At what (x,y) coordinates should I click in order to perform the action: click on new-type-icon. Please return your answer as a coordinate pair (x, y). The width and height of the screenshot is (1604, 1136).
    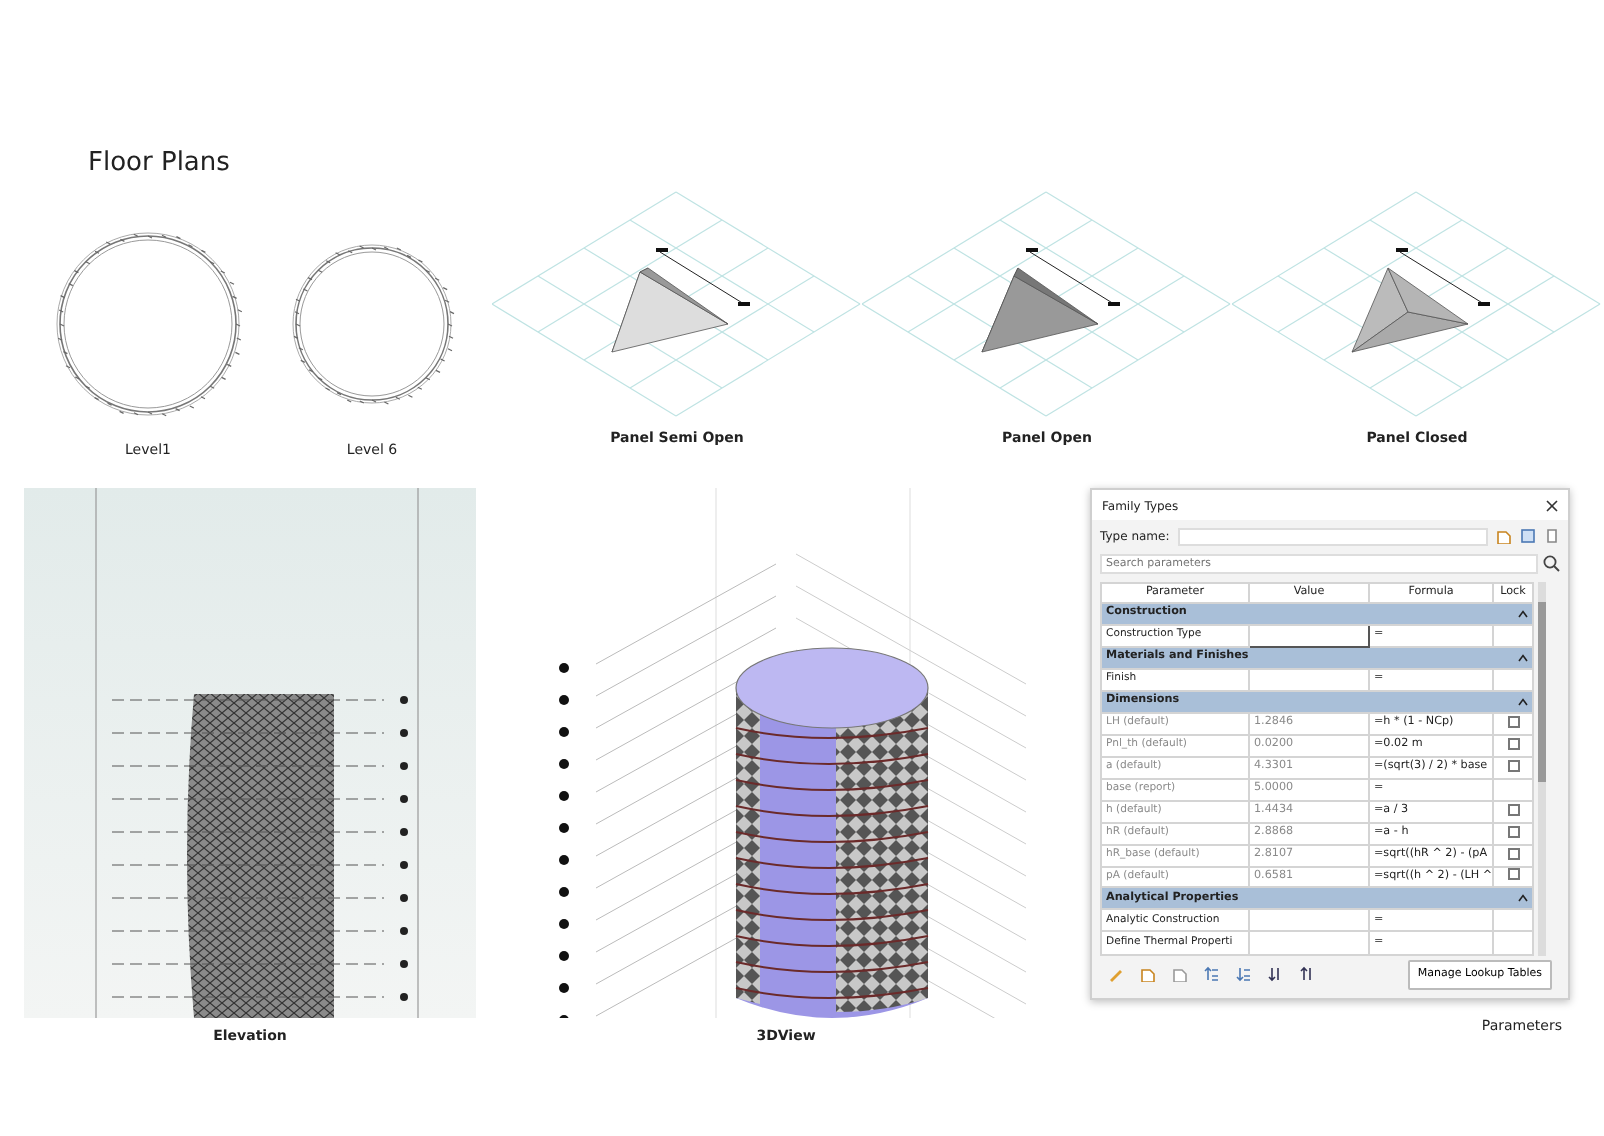
    Looking at the image, I should click on (1504, 536).